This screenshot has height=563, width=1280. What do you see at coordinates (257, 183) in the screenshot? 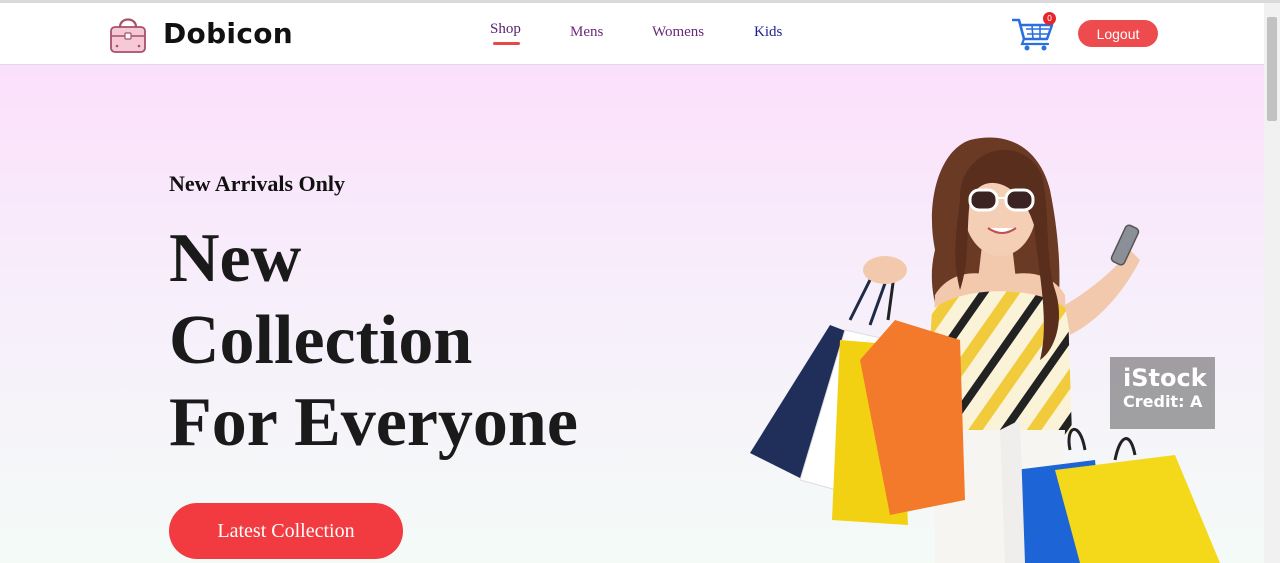
I see `hero-eyebrow: New Arrivals Only` at bounding box center [257, 183].